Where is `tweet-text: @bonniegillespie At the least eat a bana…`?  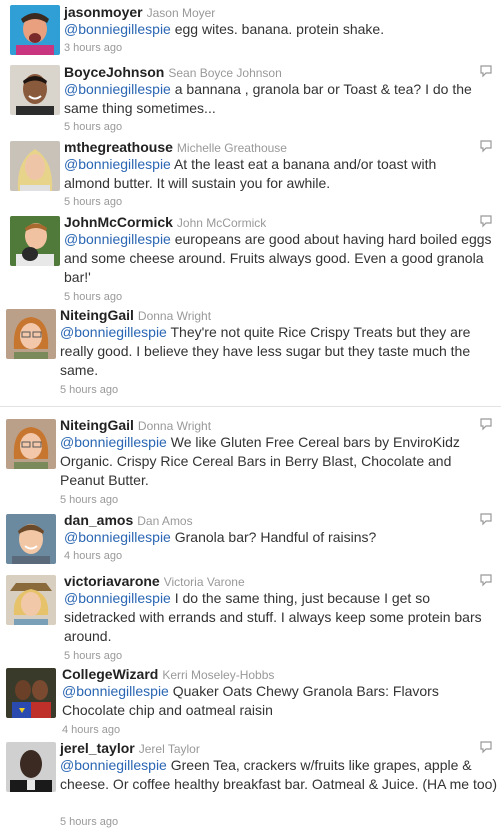 tweet-text: @bonniegillespie At the least eat a bana… is located at coordinates (274, 174).